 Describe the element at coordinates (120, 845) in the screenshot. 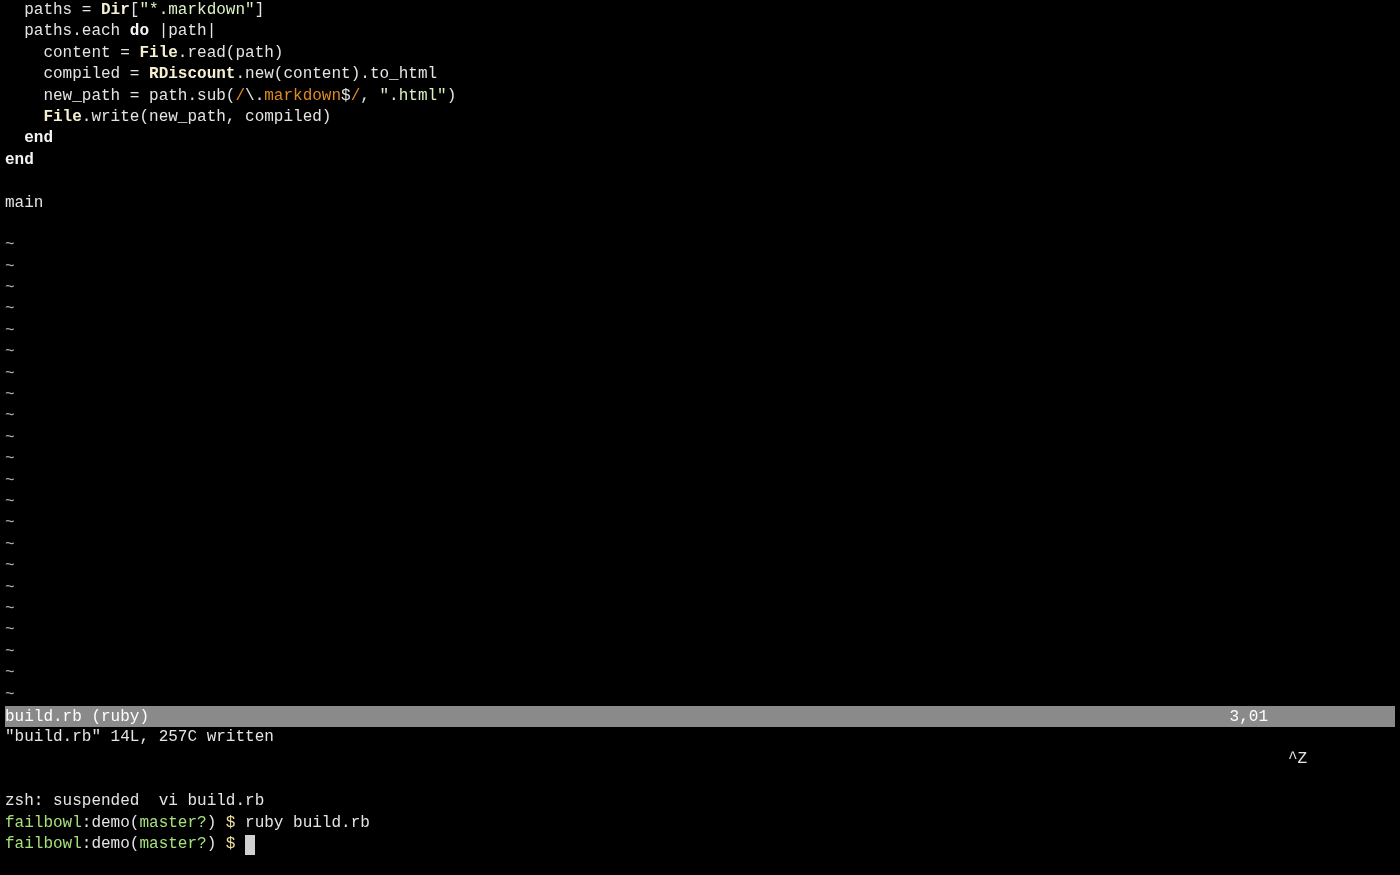

I see `shell-line: failbowl:demo(master?) $` at that location.